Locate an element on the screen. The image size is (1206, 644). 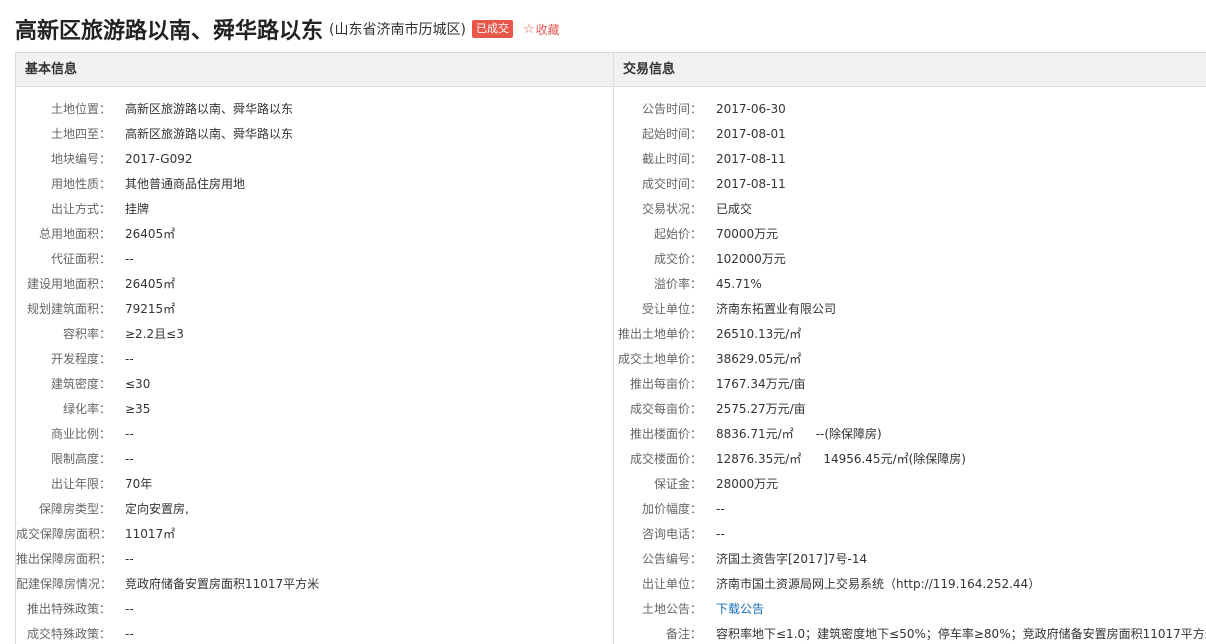
row-label: 截止时间： is located at coordinates (671, 159).